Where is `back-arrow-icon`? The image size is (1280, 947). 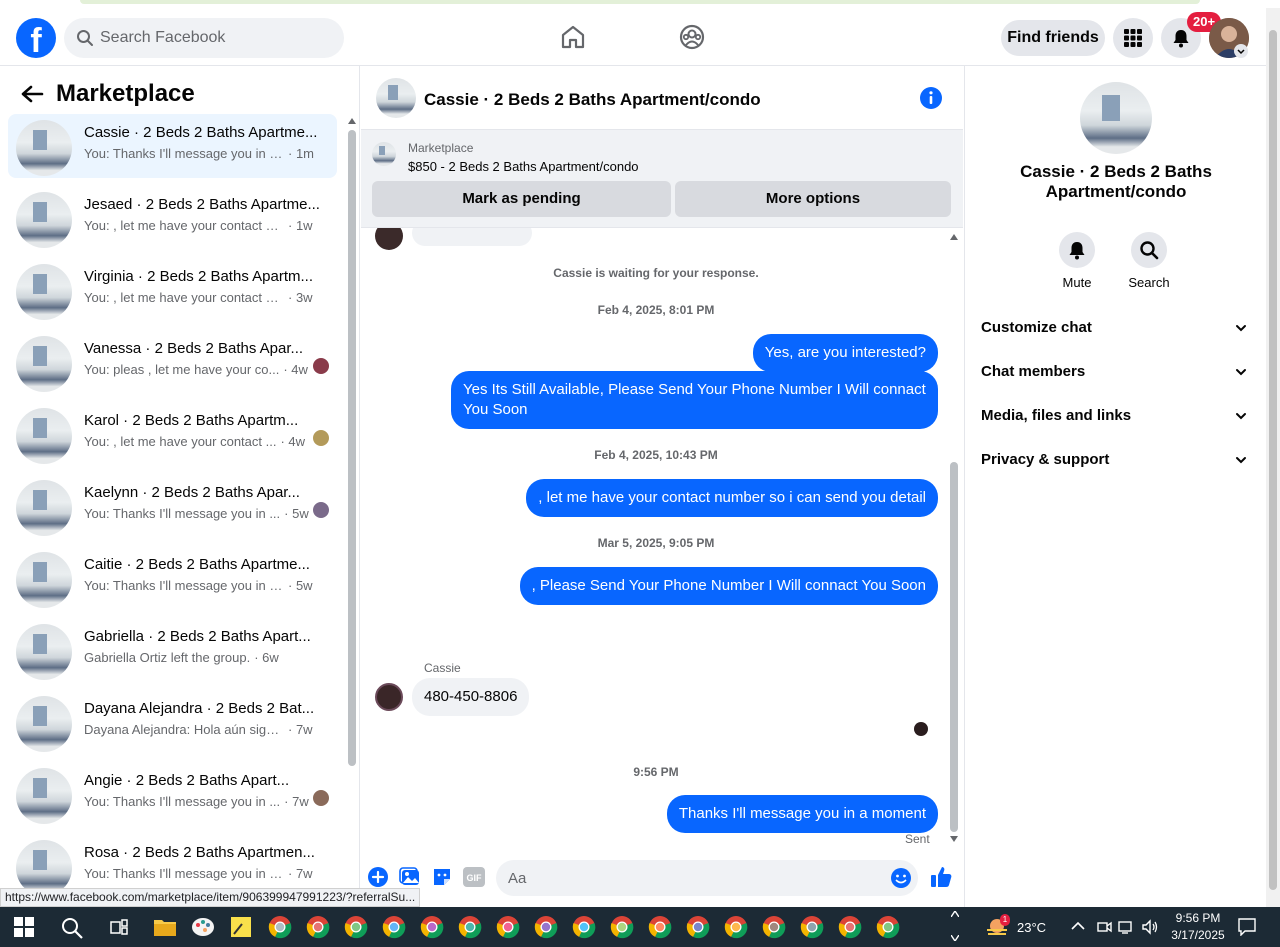
back-arrow-icon is located at coordinates (32, 94).